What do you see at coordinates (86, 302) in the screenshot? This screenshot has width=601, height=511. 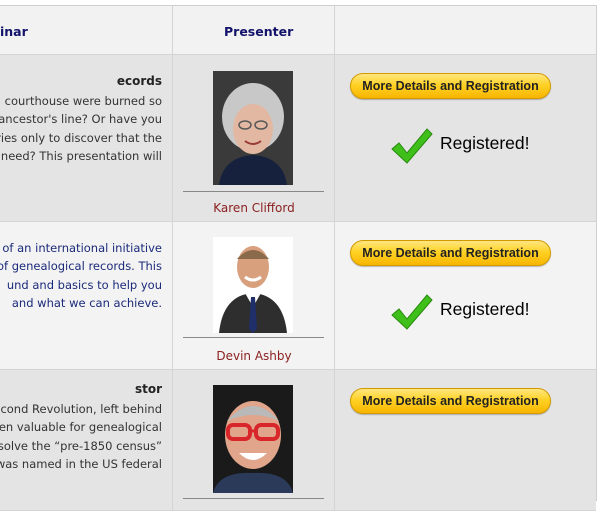 I see `desc-line: and what we can achieve.` at bounding box center [86, 302].